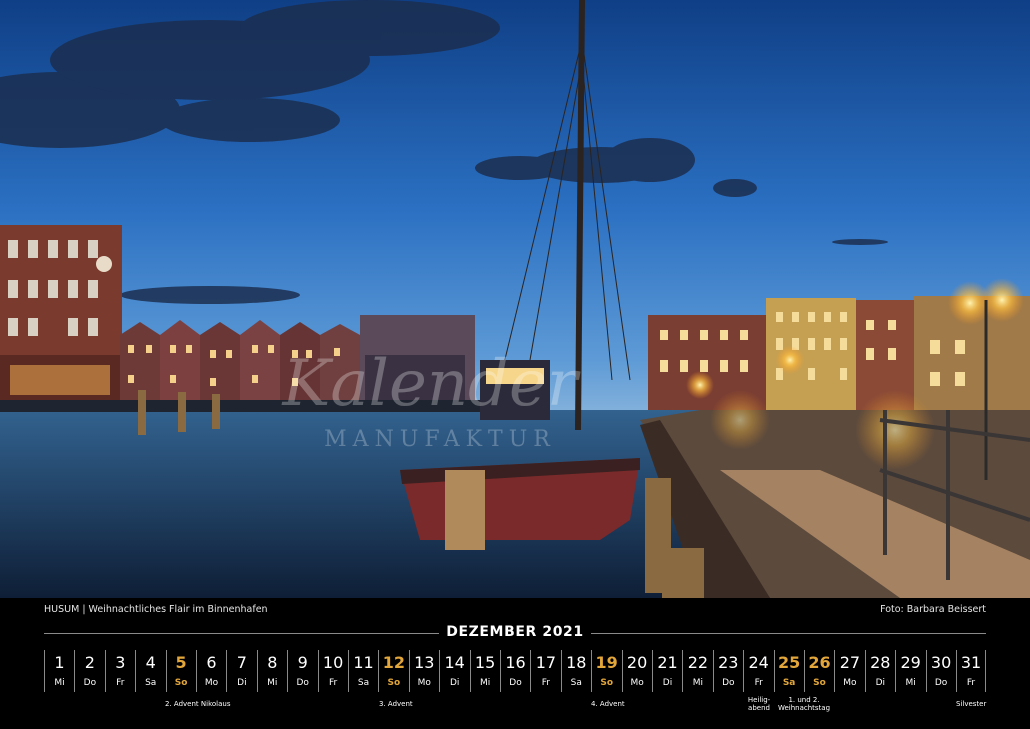 The height and width of the screenshot is (729, 1030). I want to click on day-cell: 19 So, so click(606, 671).